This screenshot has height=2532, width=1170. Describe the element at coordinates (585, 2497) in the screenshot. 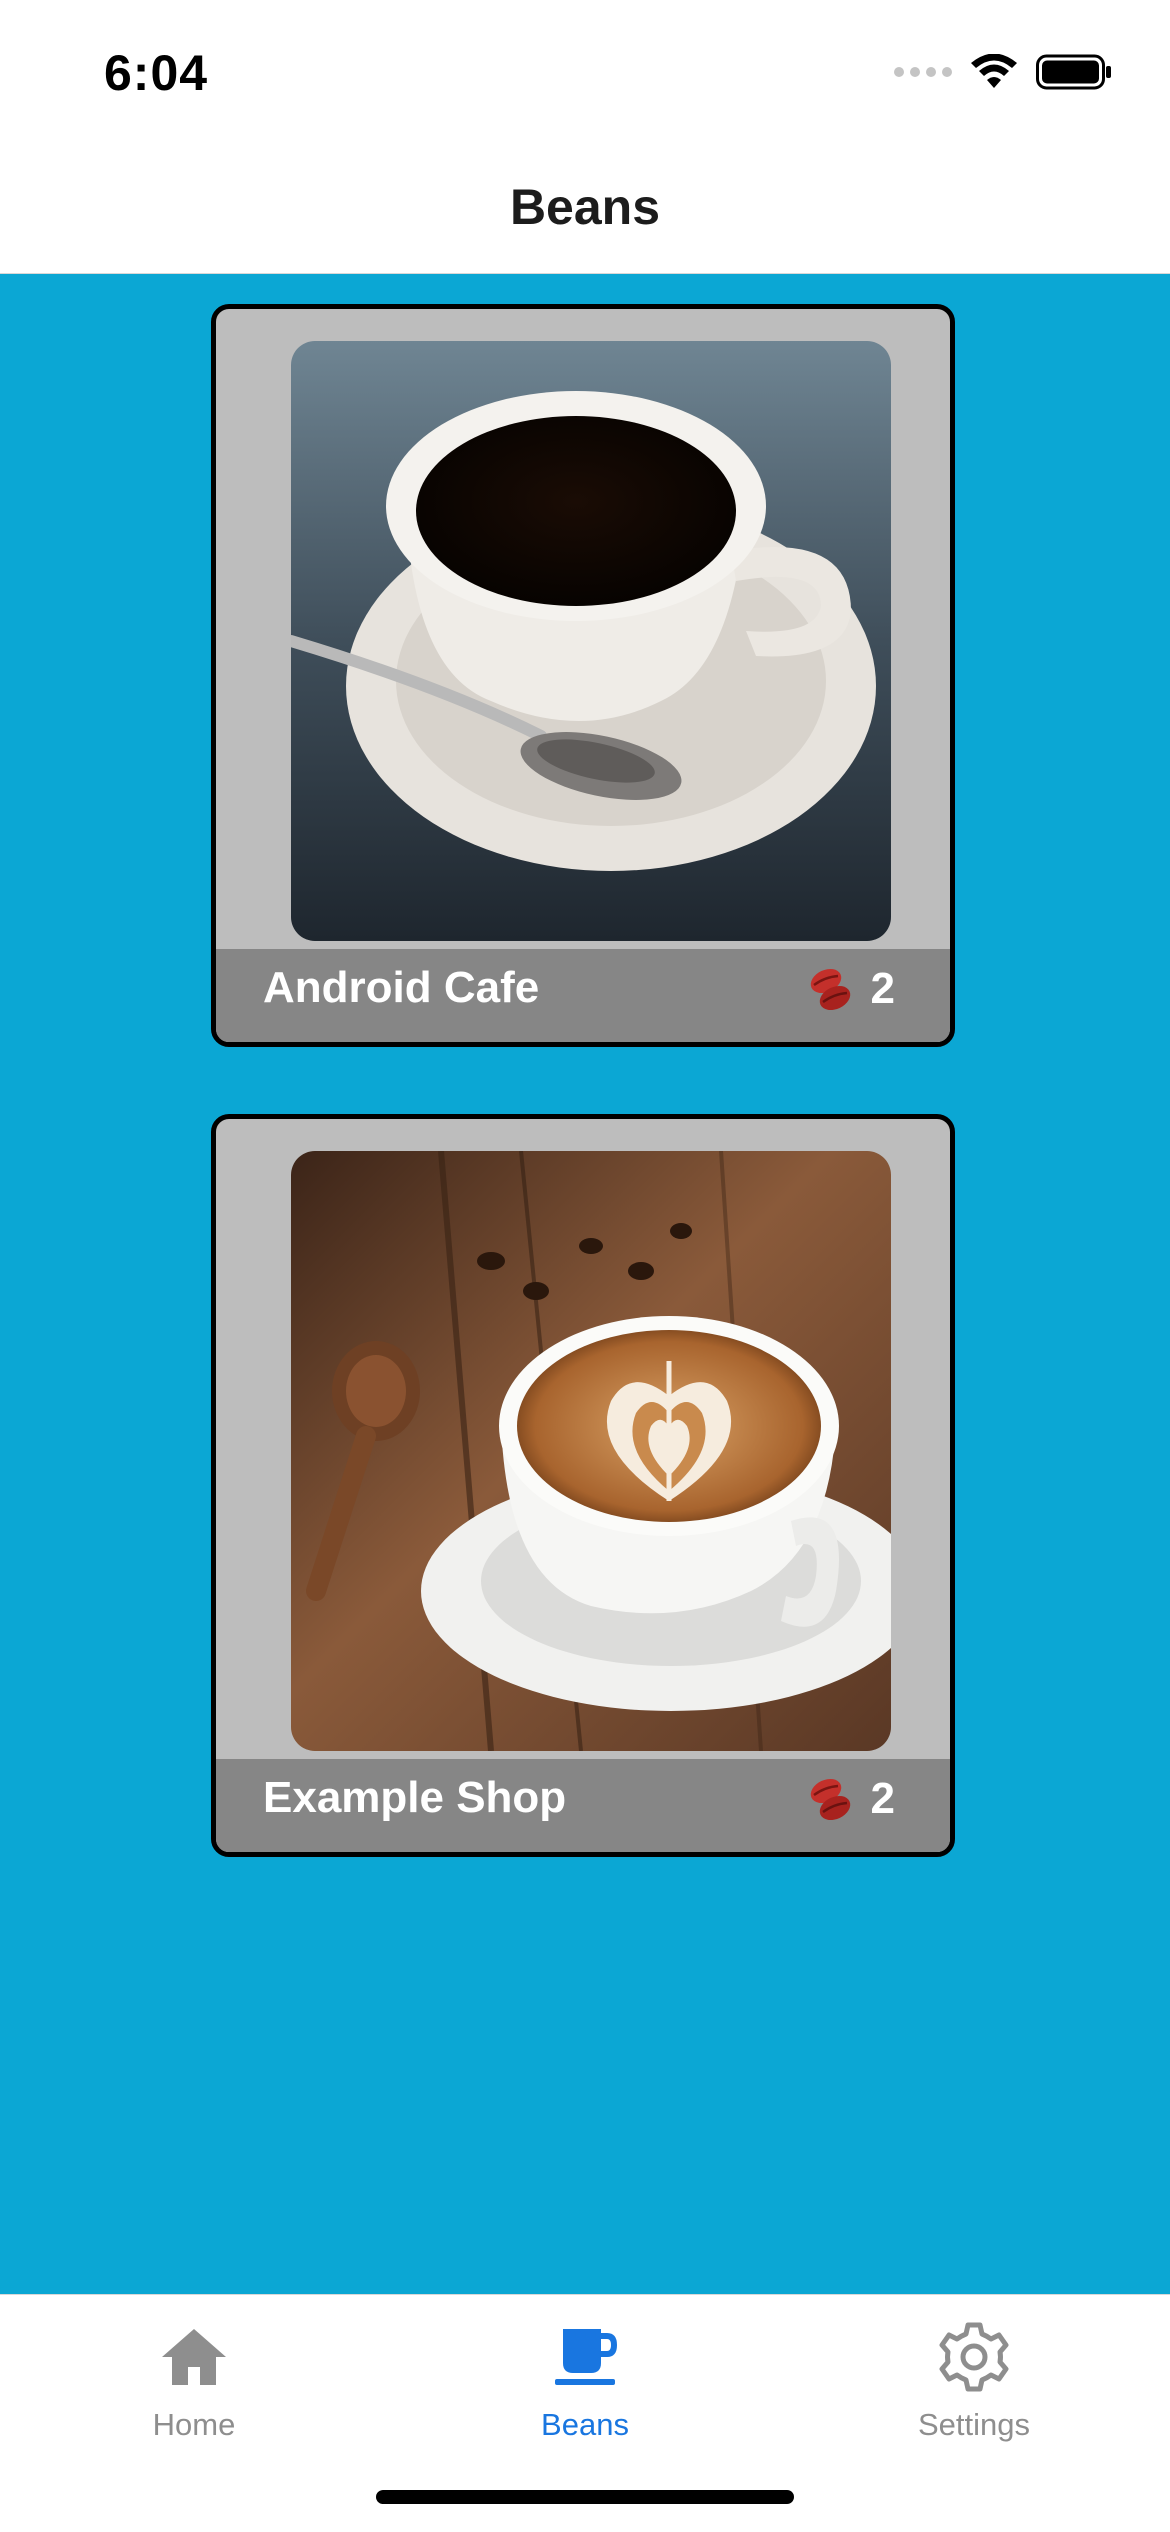

I see `home-indicator` at that location.